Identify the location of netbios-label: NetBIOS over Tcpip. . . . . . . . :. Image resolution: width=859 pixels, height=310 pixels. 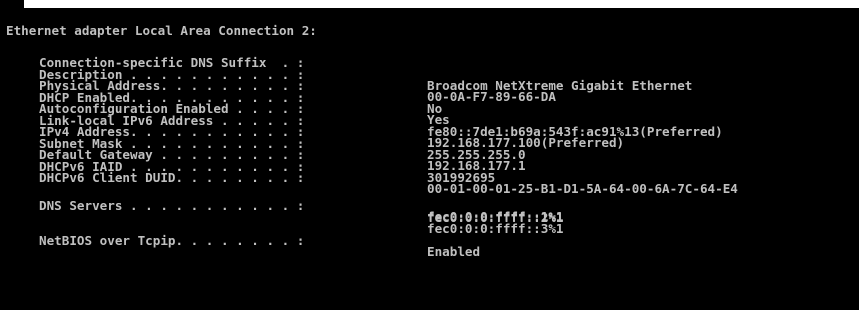
(172, 240).